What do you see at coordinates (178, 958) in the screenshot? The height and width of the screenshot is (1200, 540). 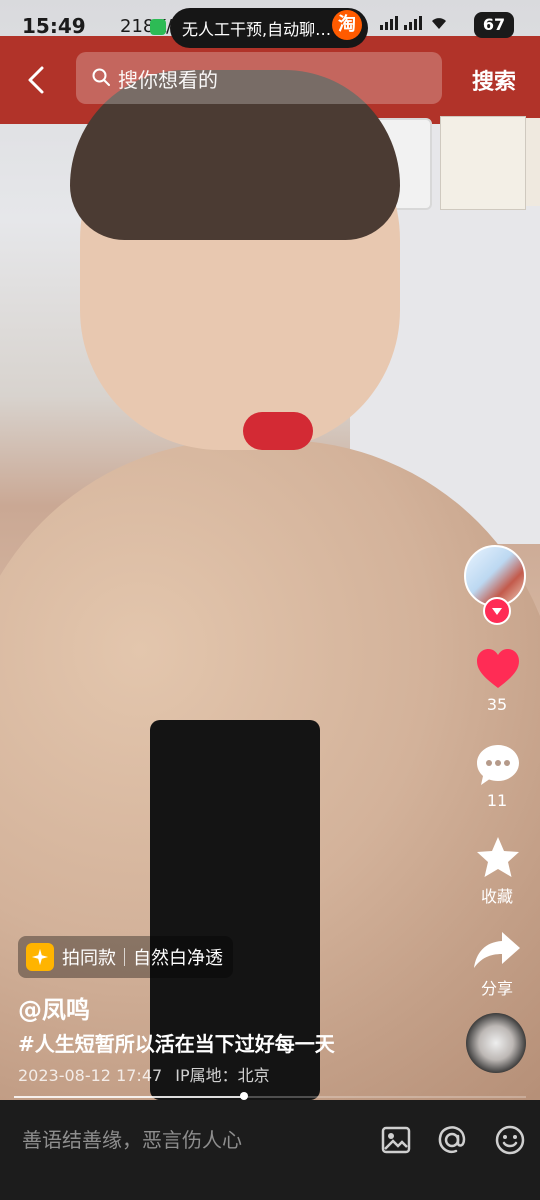 I see `effect-label: 自然白净透` at bounding box center [178, 958].